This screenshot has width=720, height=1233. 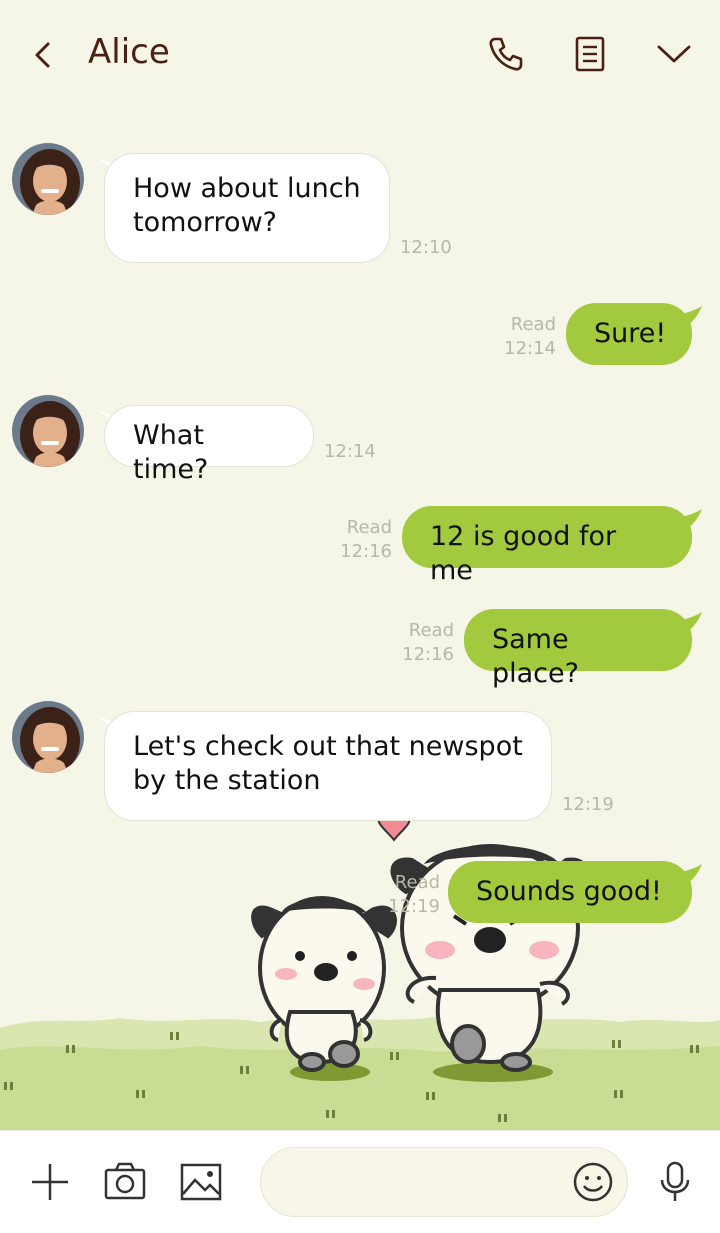 I want to click on message-bubble-outgoing: Sure!, so click(x=629, y=334).